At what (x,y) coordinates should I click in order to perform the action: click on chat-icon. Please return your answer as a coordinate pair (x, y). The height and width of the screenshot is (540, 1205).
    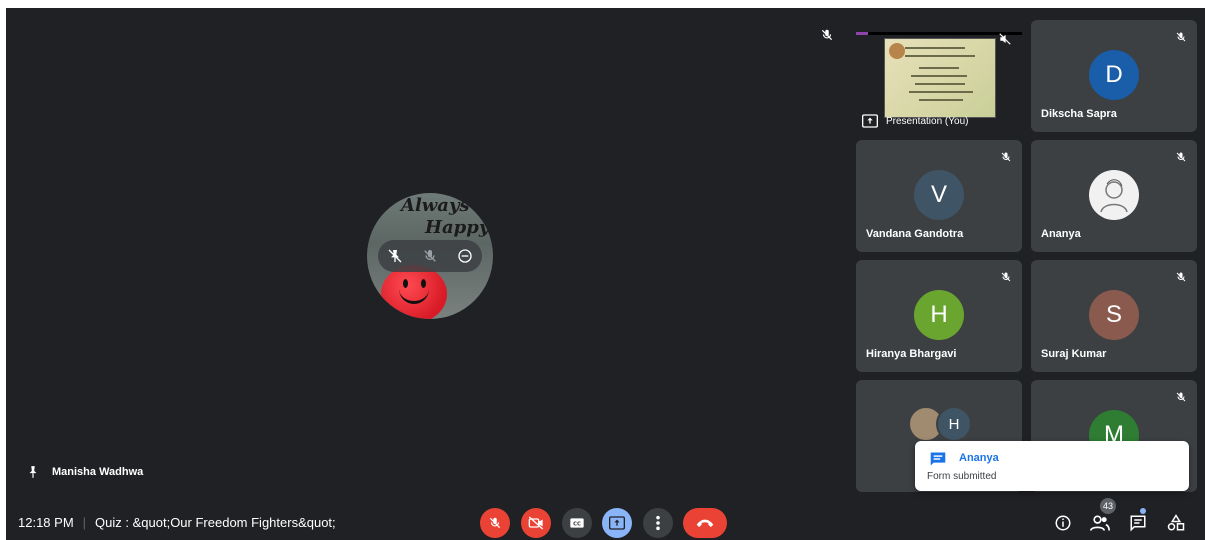
    Looking at the image, I should click on (1138, 523).